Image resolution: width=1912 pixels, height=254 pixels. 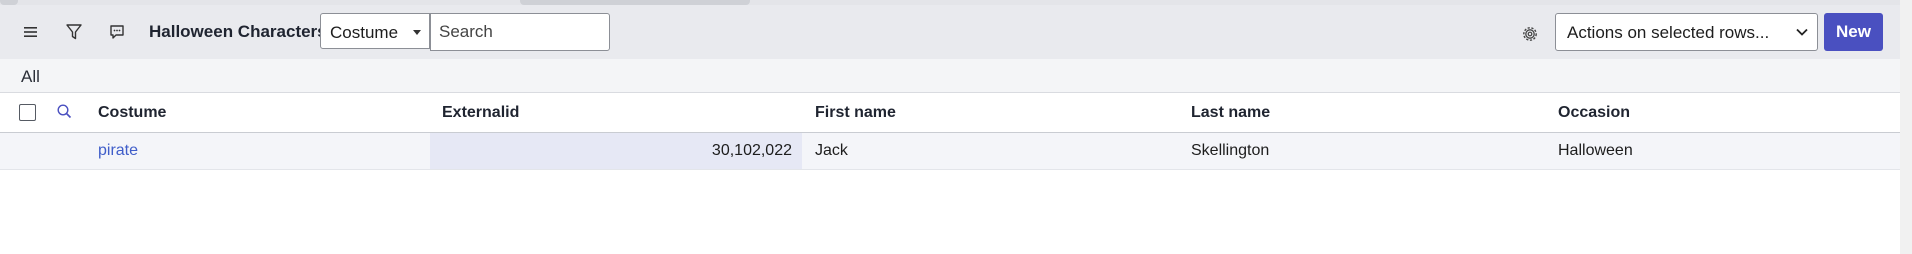 I want to click on column-header-costume: Costume, so click(x=132, y=113).